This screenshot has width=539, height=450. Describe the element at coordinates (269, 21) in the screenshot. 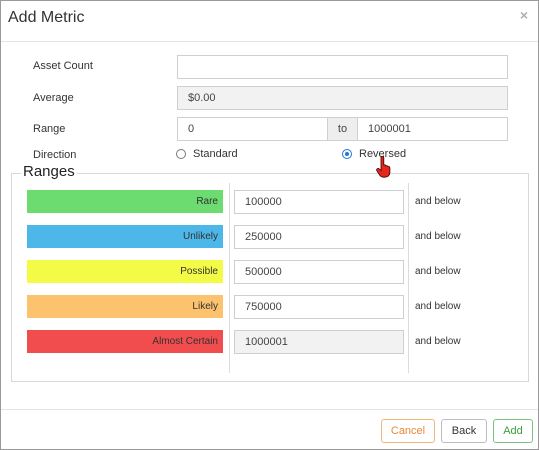

I see `dialog-header: Add Metric ×` at that location.